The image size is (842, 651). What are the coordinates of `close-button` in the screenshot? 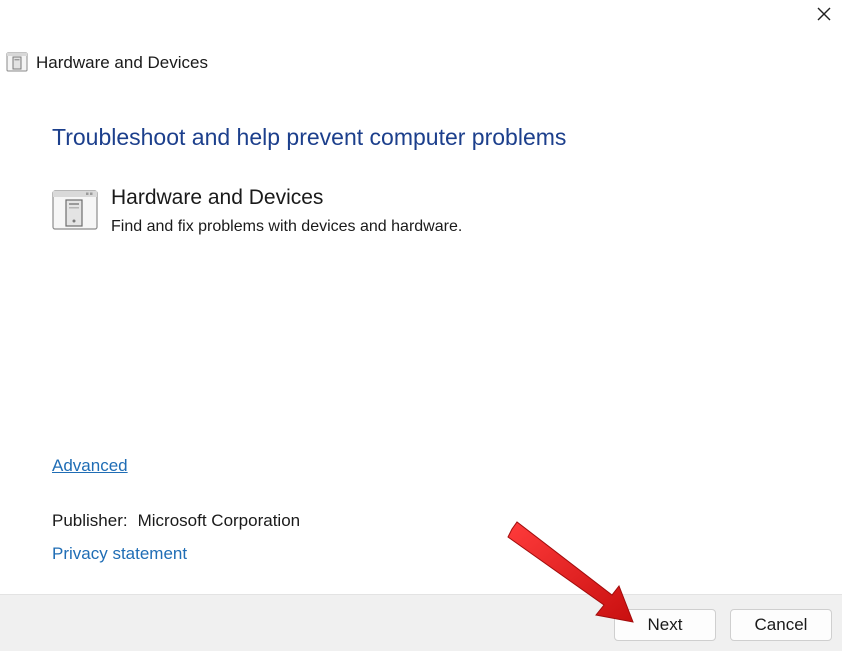 It's located at (824, 16).